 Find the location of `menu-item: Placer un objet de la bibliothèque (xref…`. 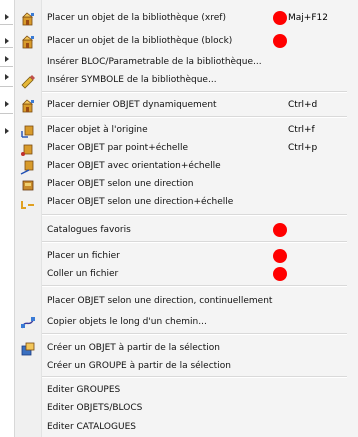

menu-item: Placer un objet de la bibliothèque (xref… is located at coordinates (186, 19).